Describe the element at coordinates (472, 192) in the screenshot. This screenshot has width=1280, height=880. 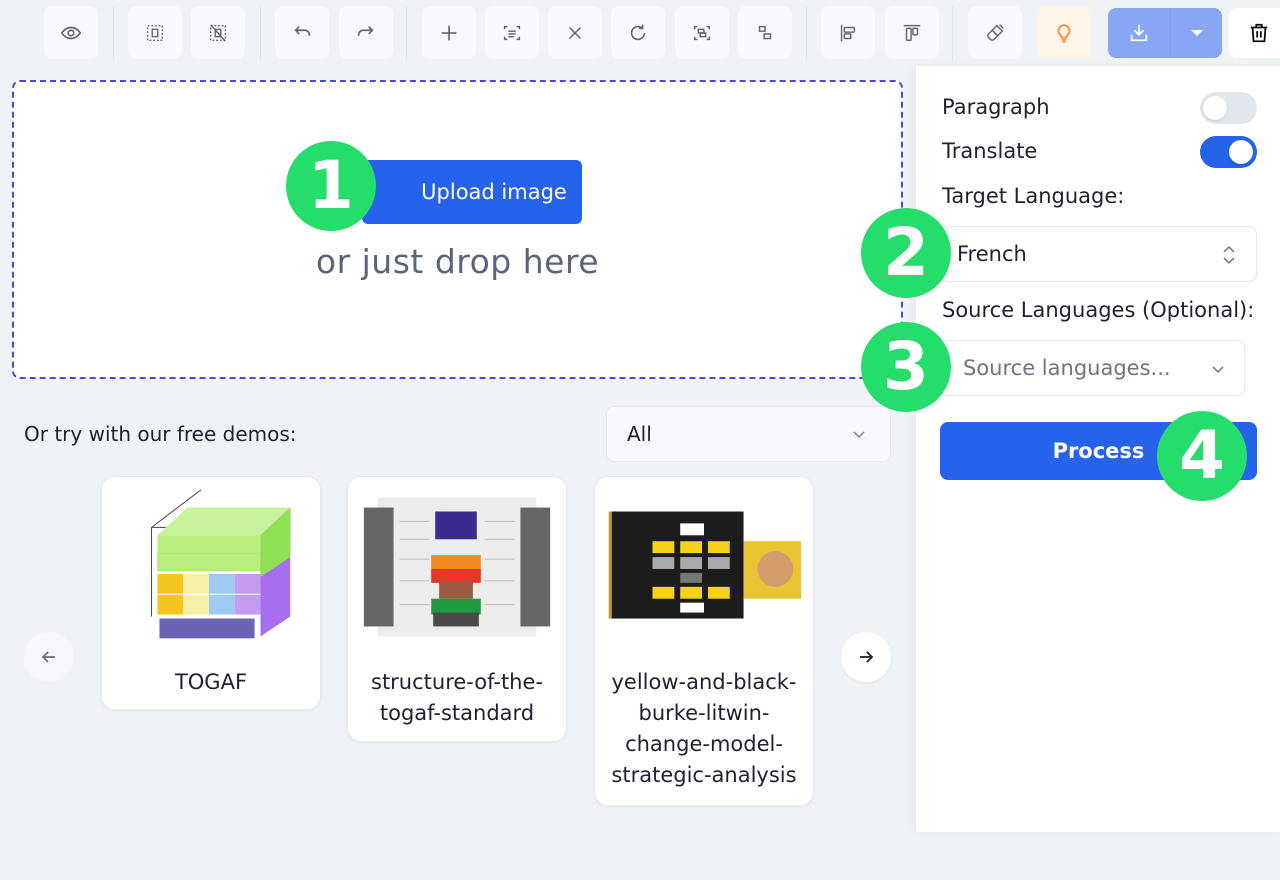
I see `upload-image-button: Upload image` at that location.